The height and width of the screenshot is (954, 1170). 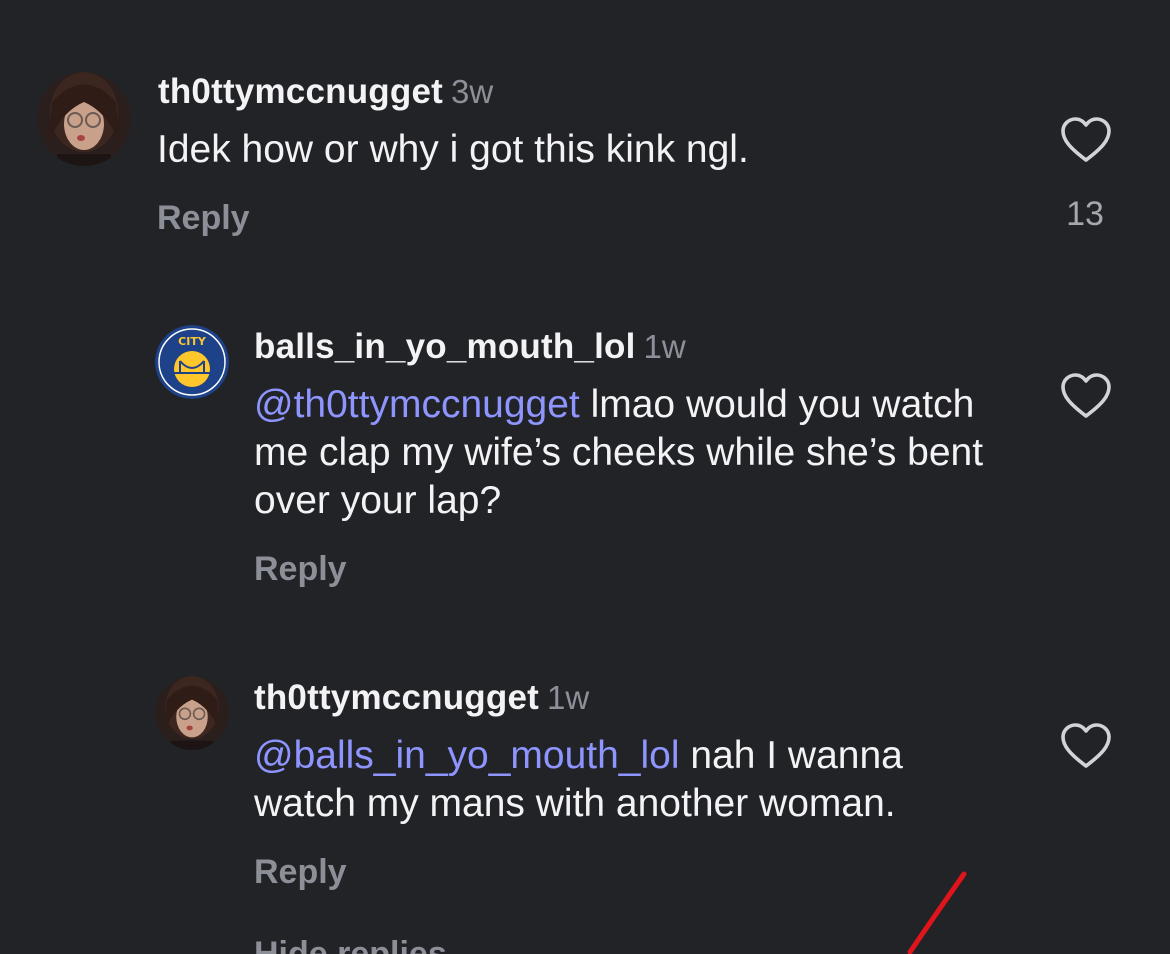 I want to click on timestamp: 3w, so click(x=472, y=91).